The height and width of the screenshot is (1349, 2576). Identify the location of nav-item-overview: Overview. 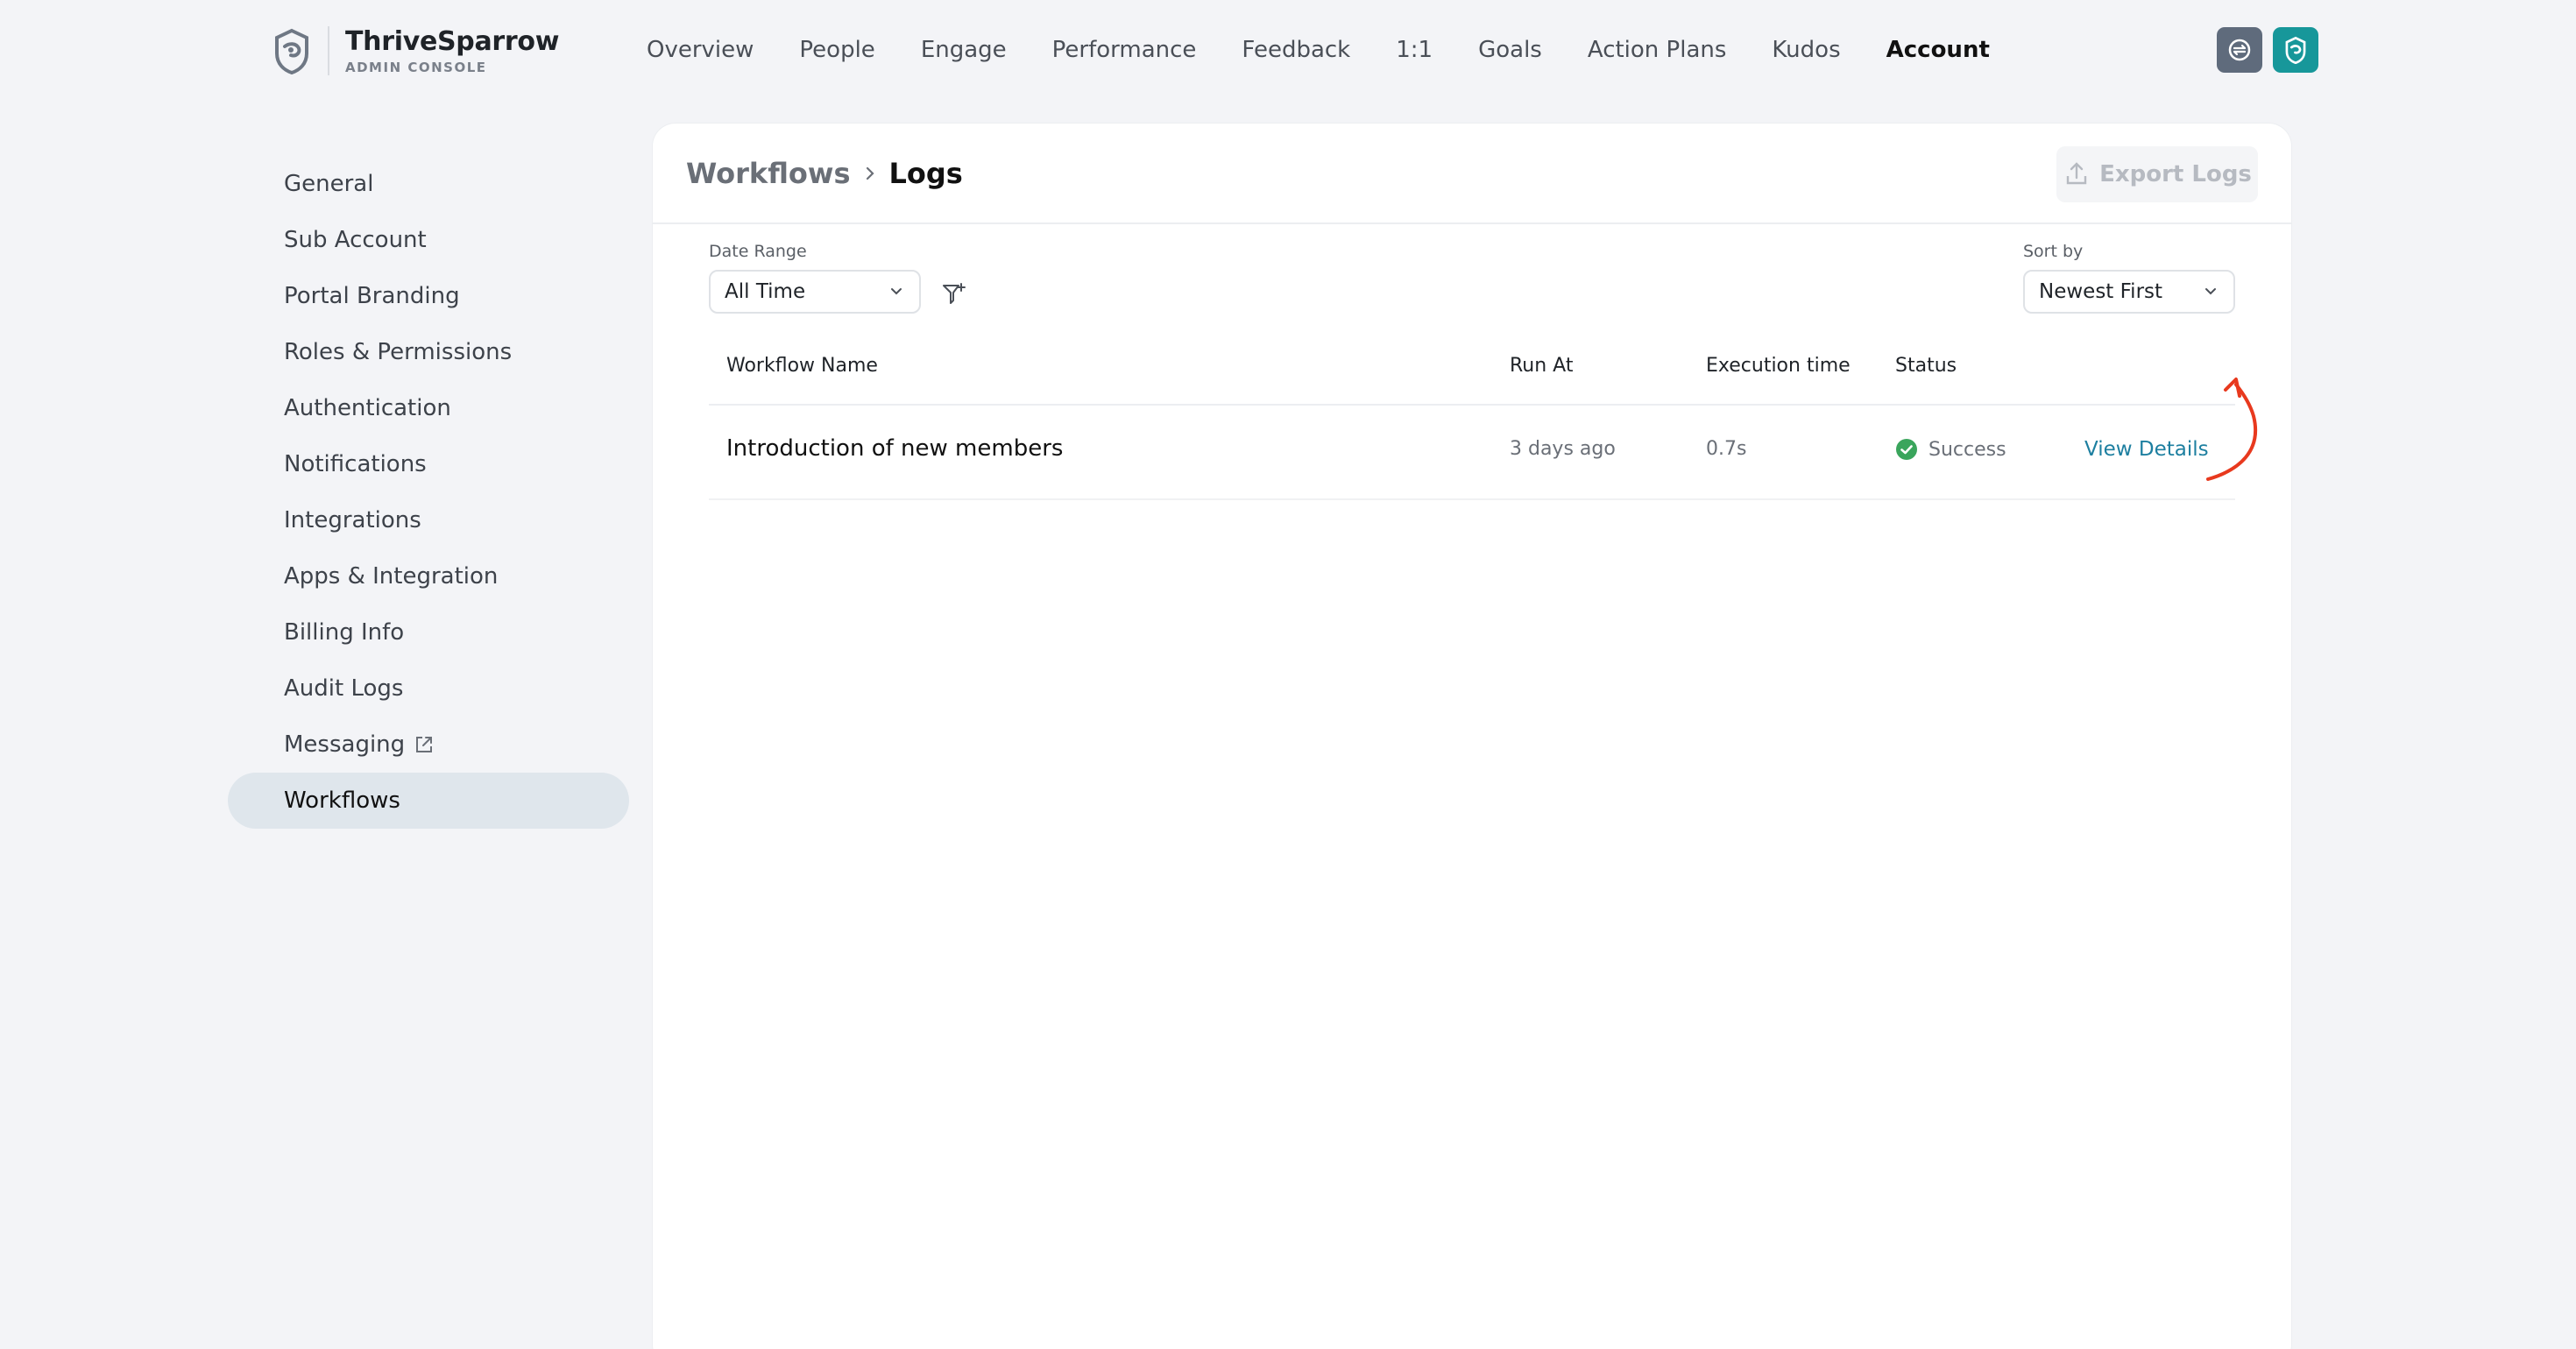
(700, 50).